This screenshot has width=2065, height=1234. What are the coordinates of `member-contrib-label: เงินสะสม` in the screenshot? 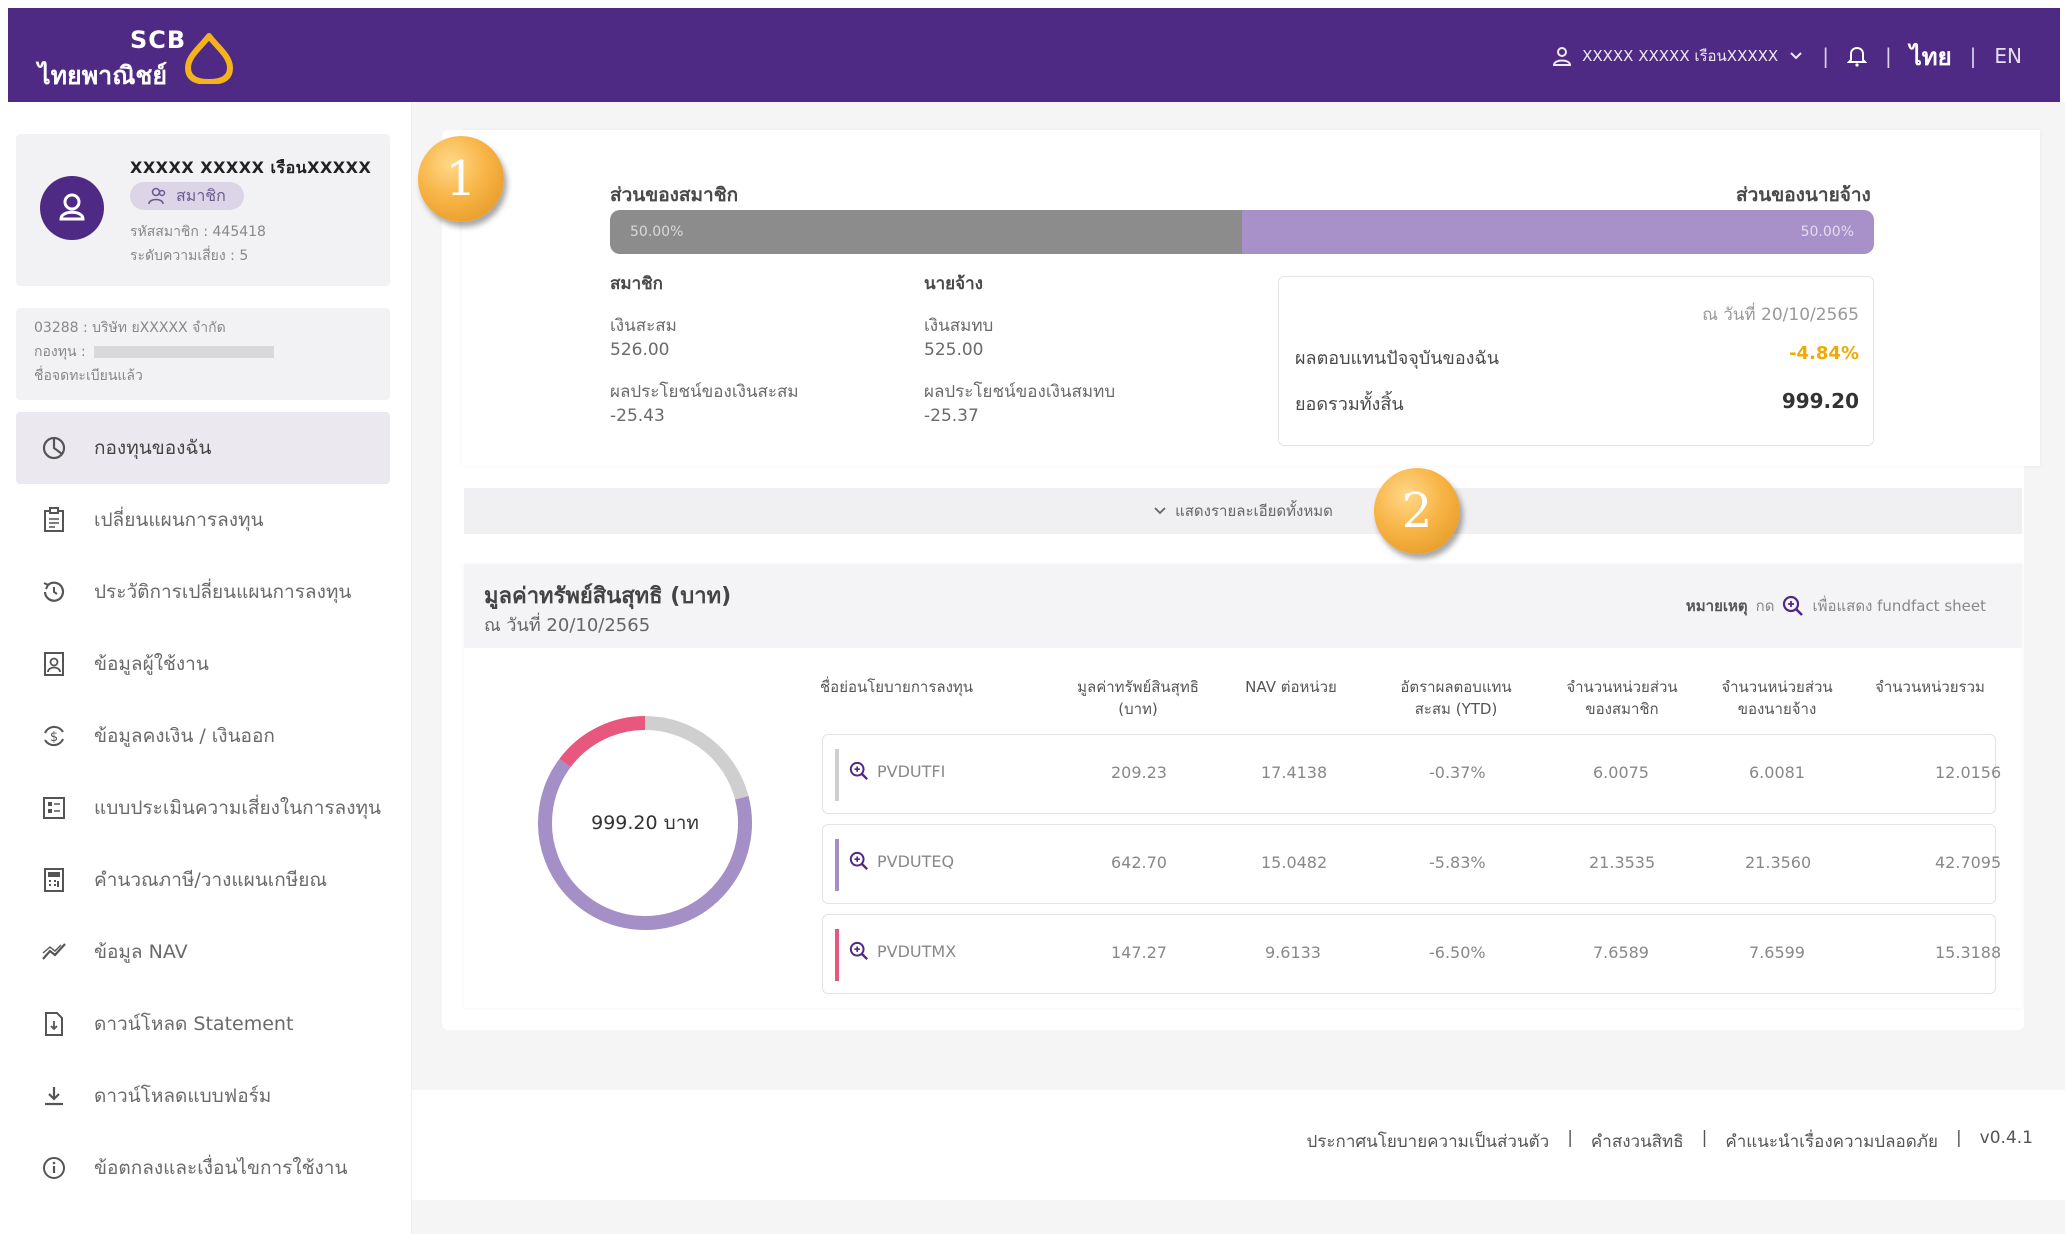 It's located at (643, 326).